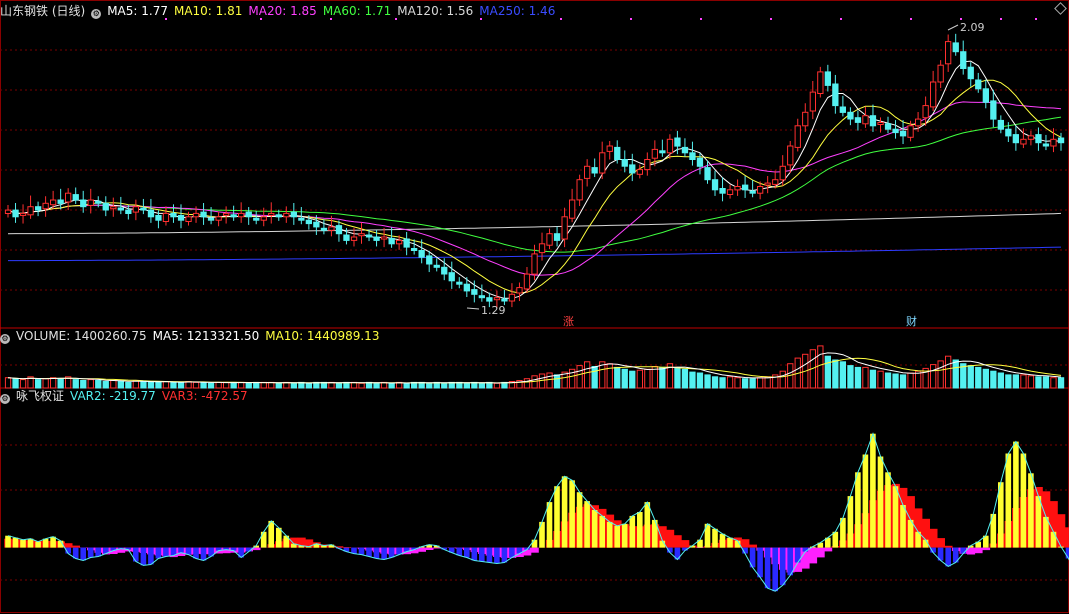  I want to click on ma5-label: MA5: 1.77, so click(137, 11).